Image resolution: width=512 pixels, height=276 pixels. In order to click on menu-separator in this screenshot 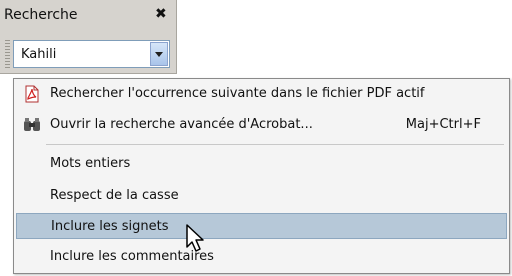, I will do `click(275, 144)`.